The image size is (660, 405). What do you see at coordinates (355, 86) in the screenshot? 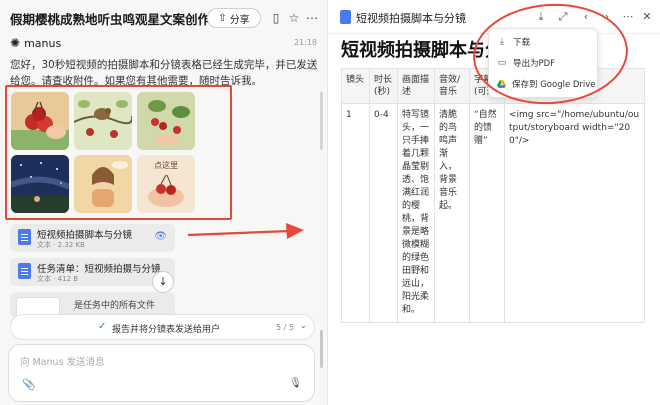
I see `header-shot: 镜头` at bounding box center [355, 86].